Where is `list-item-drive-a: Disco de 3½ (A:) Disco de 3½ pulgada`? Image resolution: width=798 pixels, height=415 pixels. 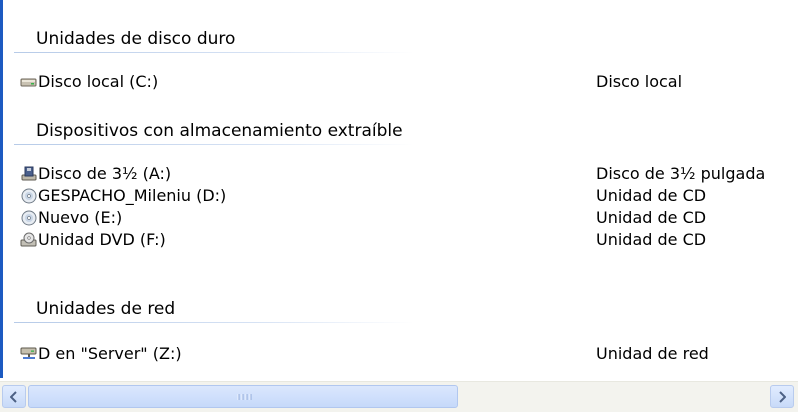
list-item-drive-a: Disco de 3½ (A:) Disco de 3½ pulgada is located at coordinates (409, 174).